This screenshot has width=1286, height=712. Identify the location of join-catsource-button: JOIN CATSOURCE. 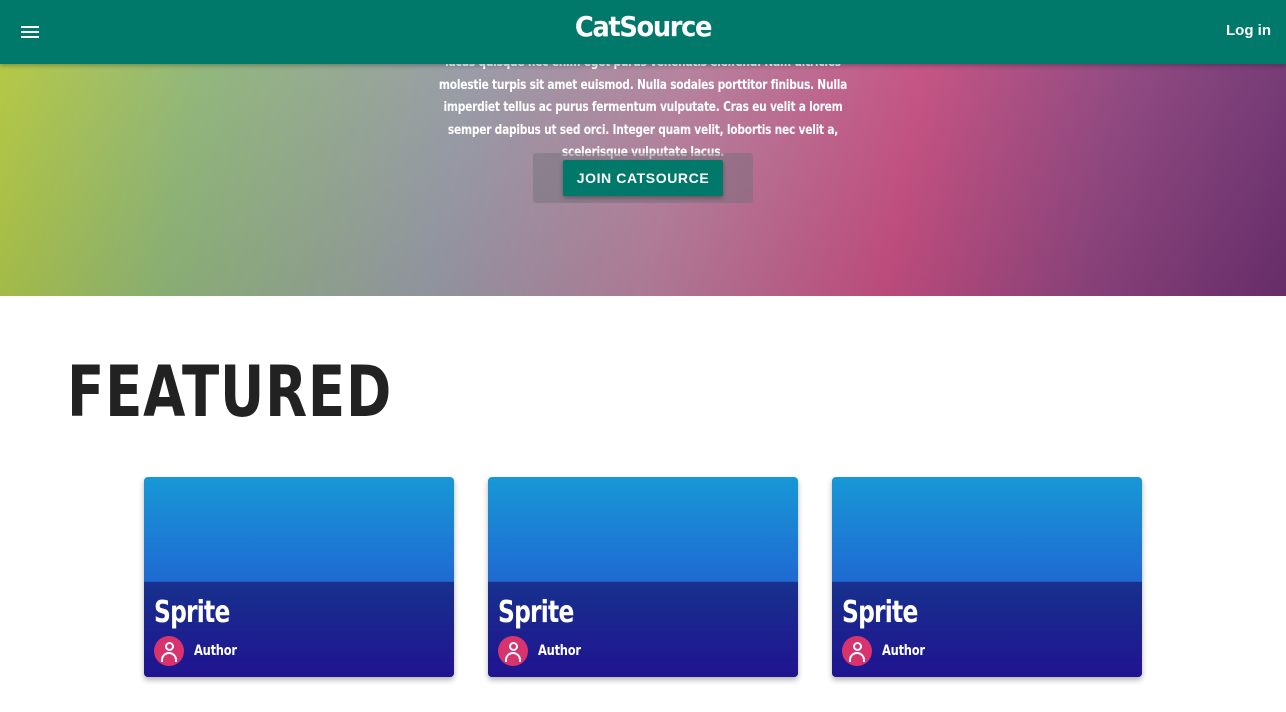
(643, 178).